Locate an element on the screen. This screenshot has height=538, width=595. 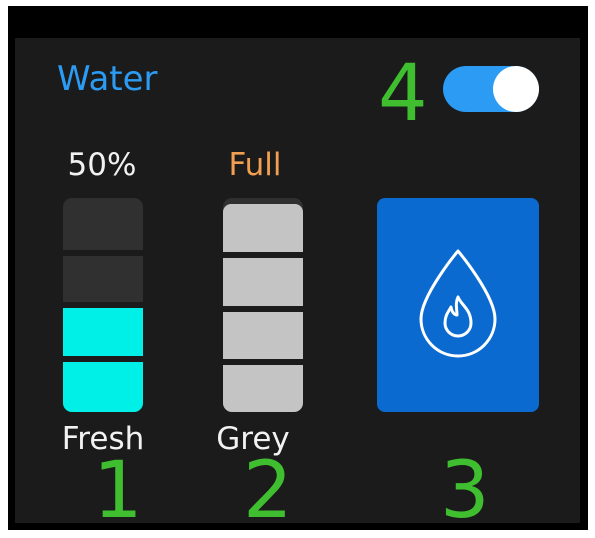
water-heater-icon is located at coordinates (458, 303).